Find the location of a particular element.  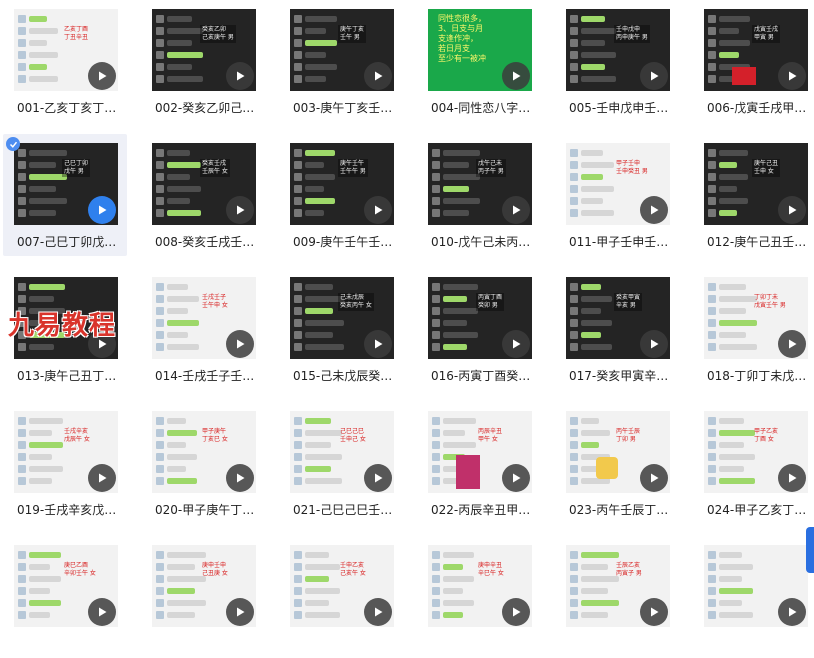

video-thumbnail: 甲子乙亥 丁酉 女 is located at coordinates (756, 452).